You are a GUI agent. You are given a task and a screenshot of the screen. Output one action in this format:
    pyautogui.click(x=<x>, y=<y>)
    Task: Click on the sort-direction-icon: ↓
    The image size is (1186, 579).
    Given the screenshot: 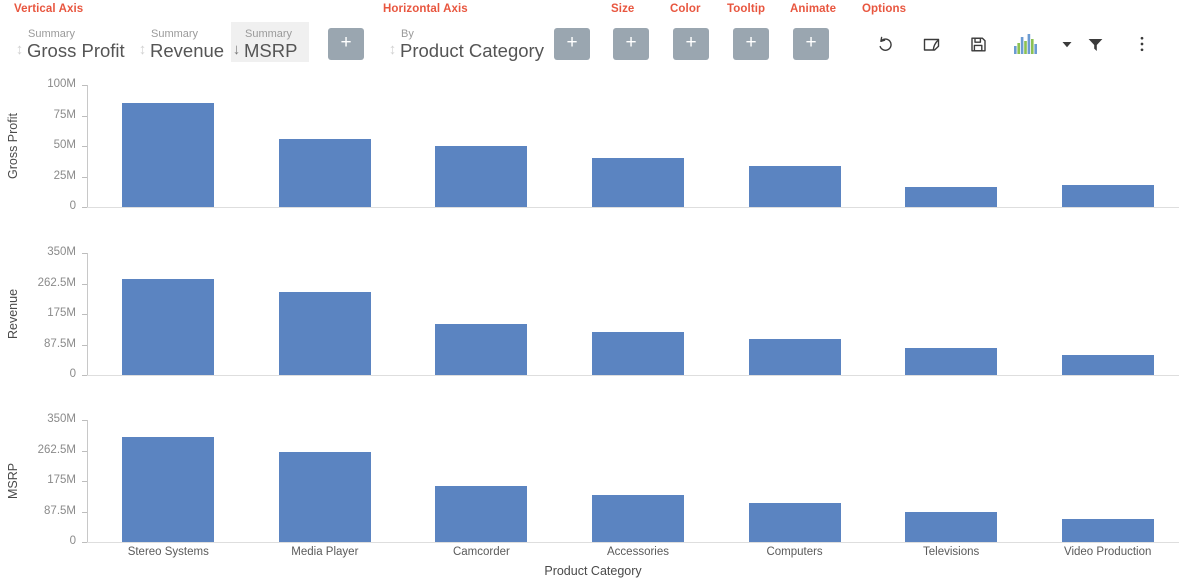 What is the action you would take?
    pyautogui.click(x=236, y=52)
    